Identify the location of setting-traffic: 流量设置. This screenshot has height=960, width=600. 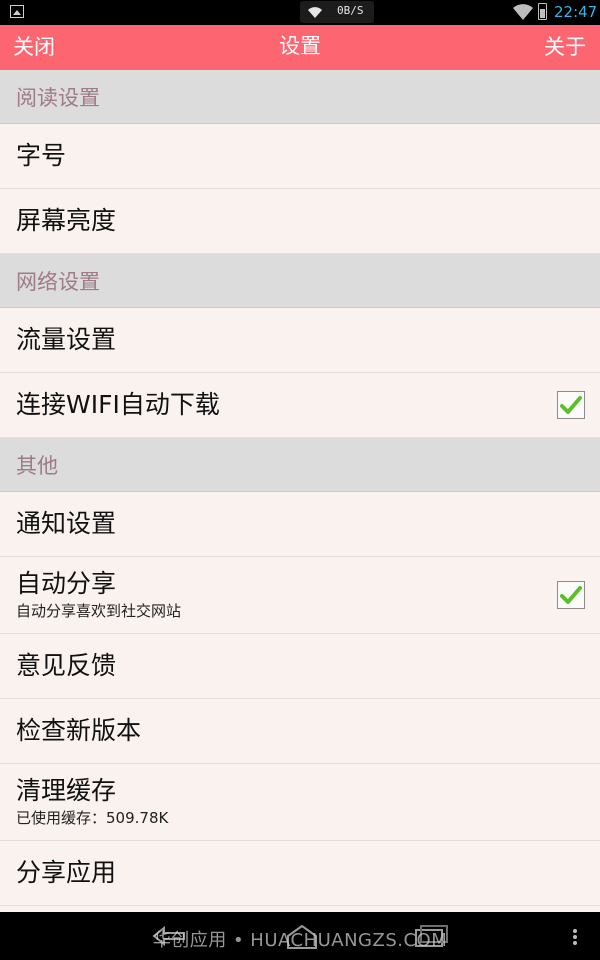
(300, 340).